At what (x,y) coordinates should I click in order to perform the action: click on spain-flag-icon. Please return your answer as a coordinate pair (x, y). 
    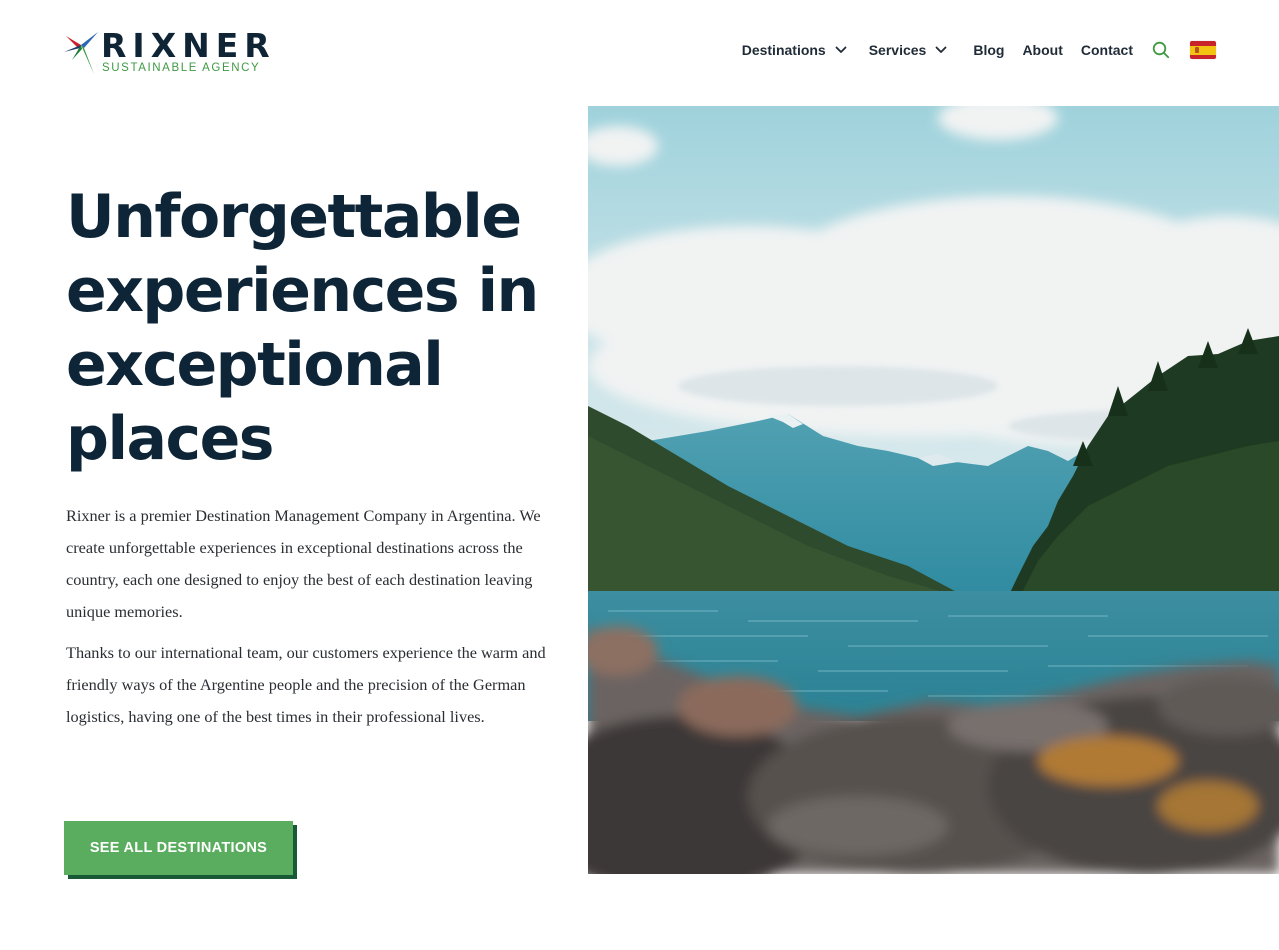
    Looking at the image, I should click on (1203, 50).